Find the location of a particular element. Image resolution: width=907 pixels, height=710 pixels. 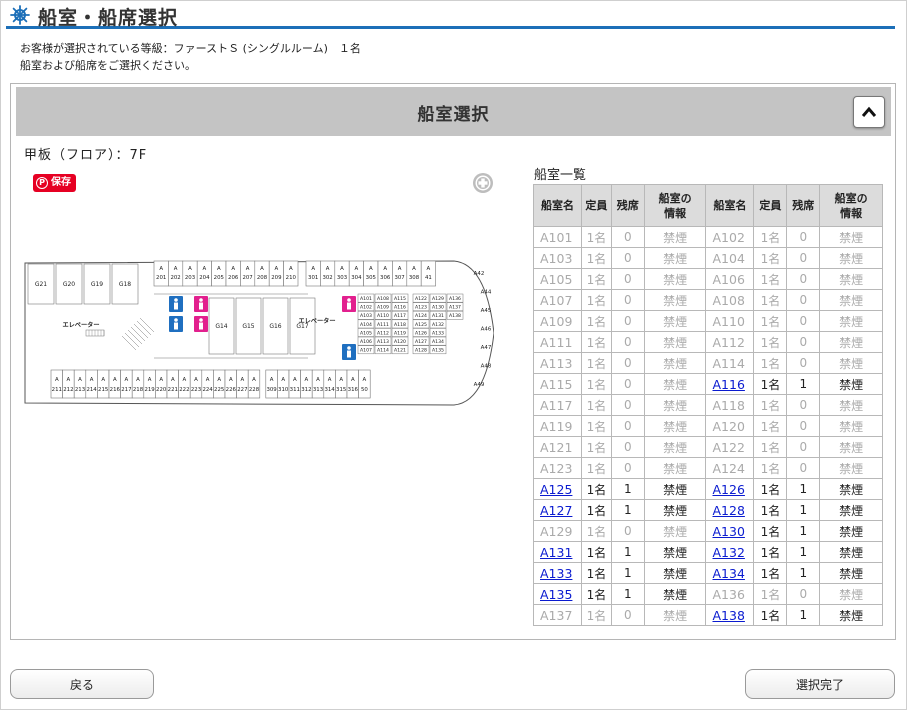

table-row: A115 1名 0 禁煙 A116 1名 1 禁煙 is located at coordinates (708, 384).